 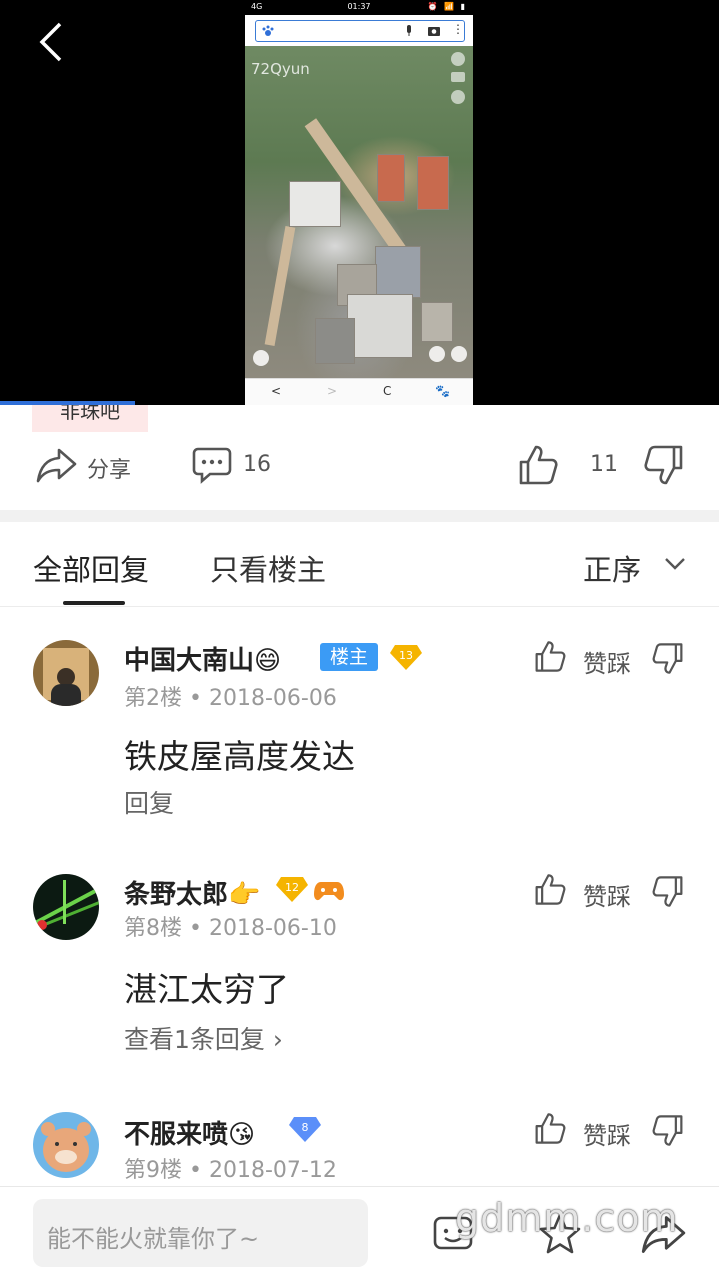 What do you see at coordinates (359, 212) in the screenshot?
I see `aerial-city-photo: 72Qyun` at bounding box center [359, 212].